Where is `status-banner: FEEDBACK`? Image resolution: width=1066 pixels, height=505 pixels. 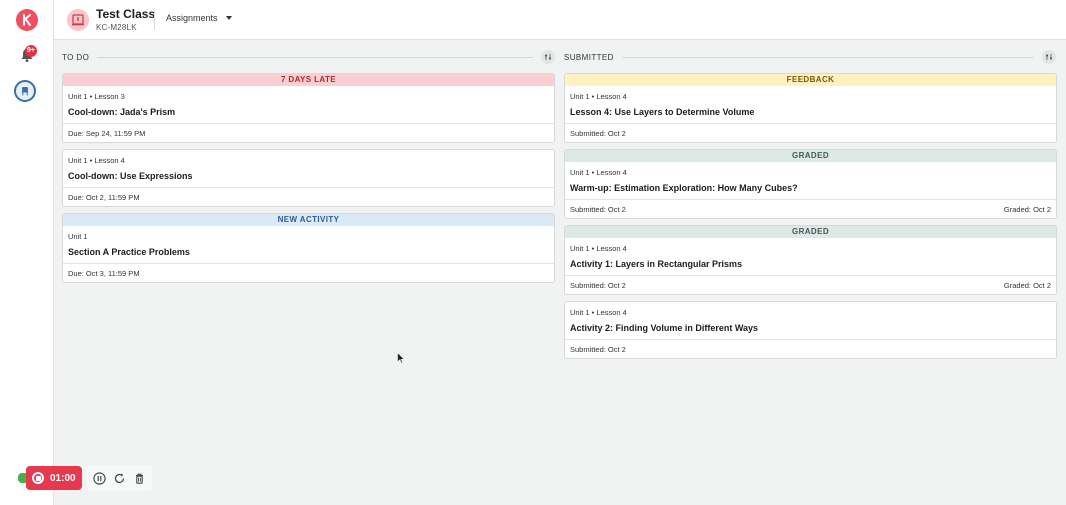
status-banner: FEEDBACK is located at coordinates (810, 80).